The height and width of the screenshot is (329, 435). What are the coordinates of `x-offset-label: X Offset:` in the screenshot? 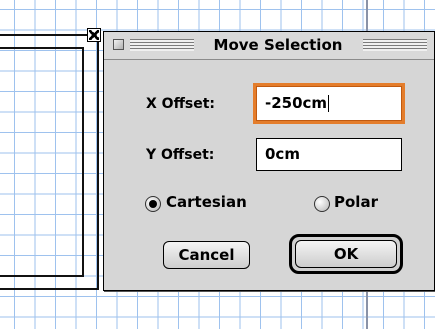 It's located at (181, 104).